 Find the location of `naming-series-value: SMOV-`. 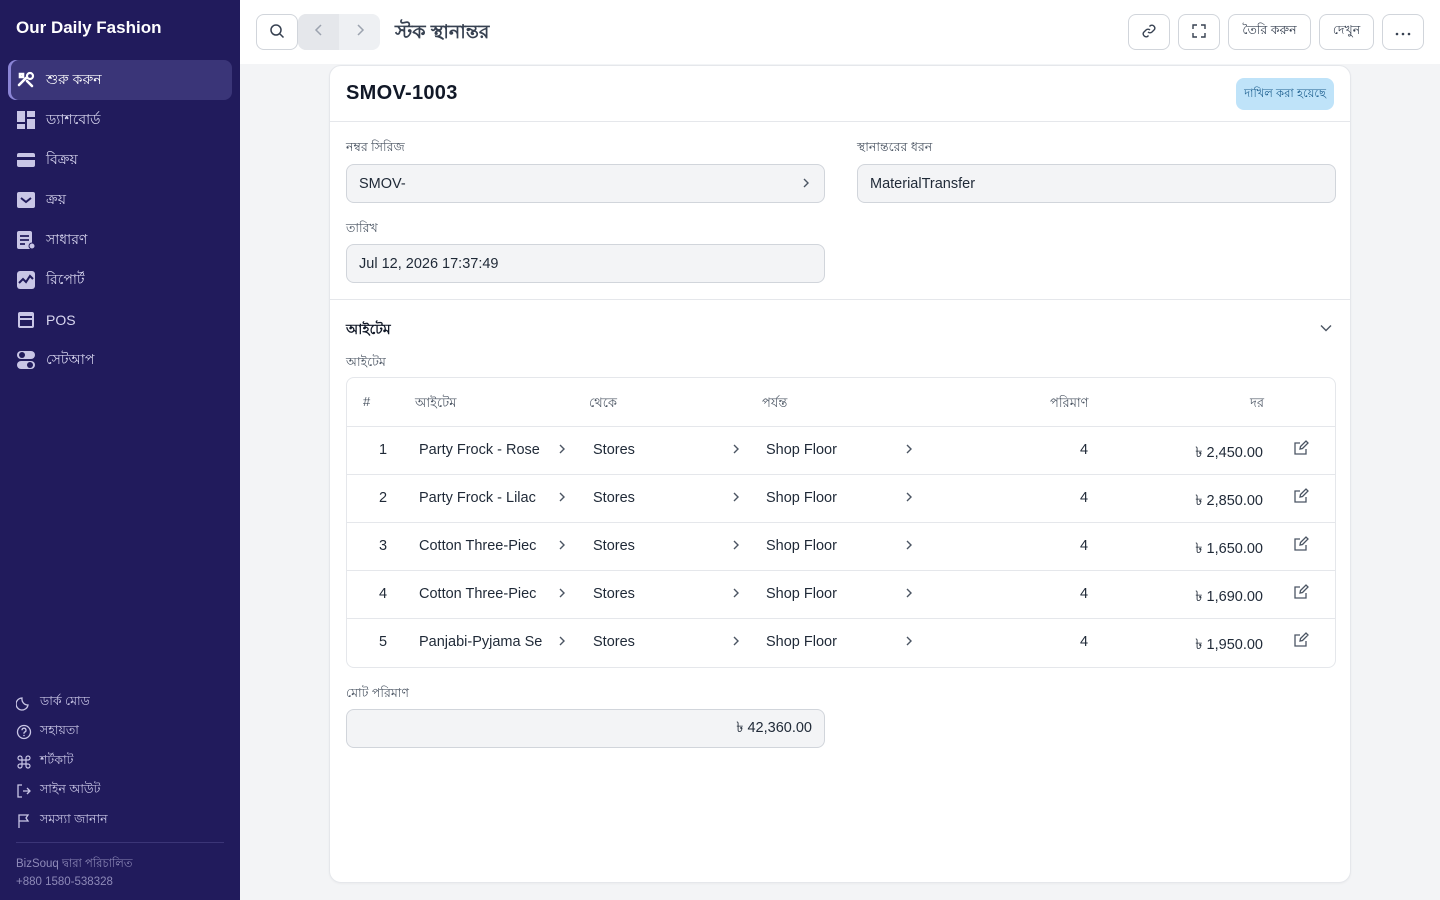

naming-series-value: SMOV- is located at coordinates (382, 183).